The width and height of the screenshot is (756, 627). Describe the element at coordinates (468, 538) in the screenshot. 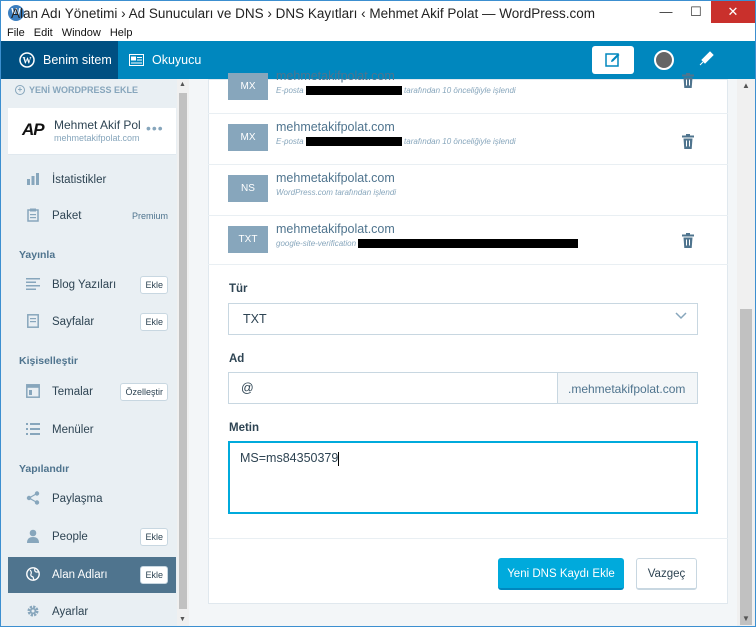

I see `form-divider` at that location.